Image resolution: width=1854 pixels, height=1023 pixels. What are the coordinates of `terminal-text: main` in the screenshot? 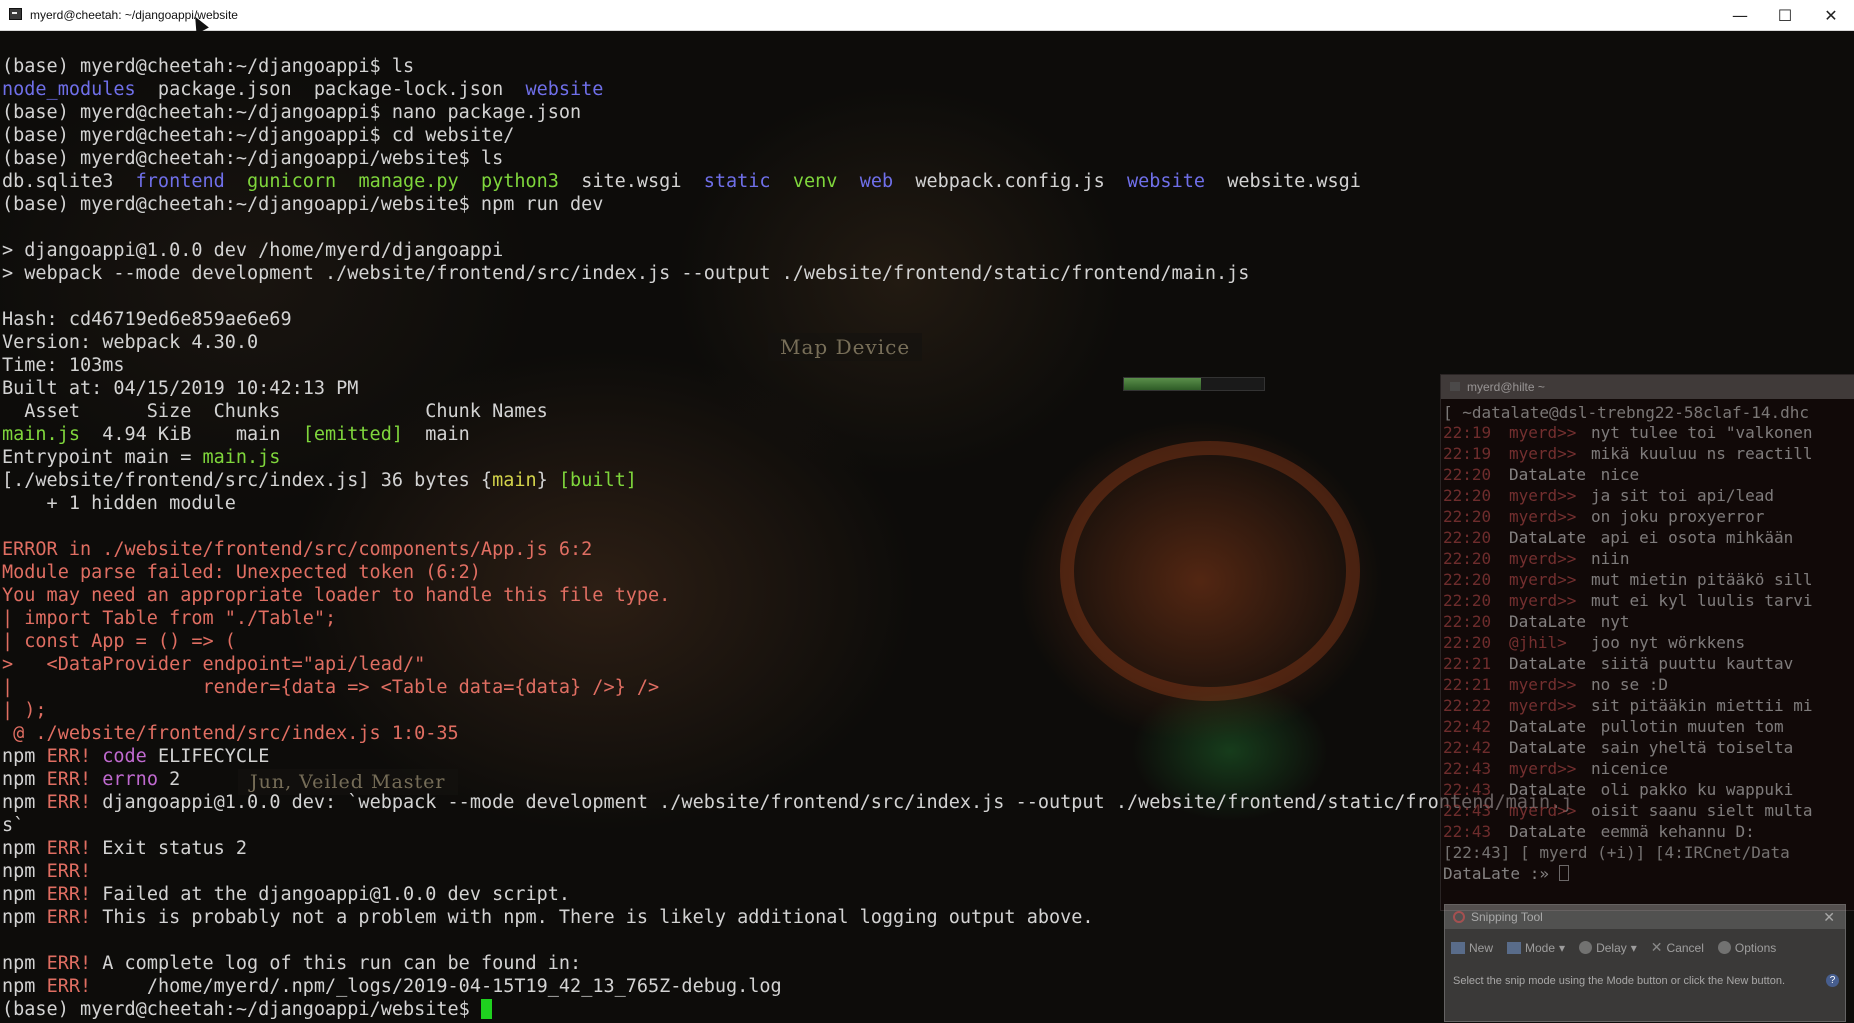 It's located at (436, 434).